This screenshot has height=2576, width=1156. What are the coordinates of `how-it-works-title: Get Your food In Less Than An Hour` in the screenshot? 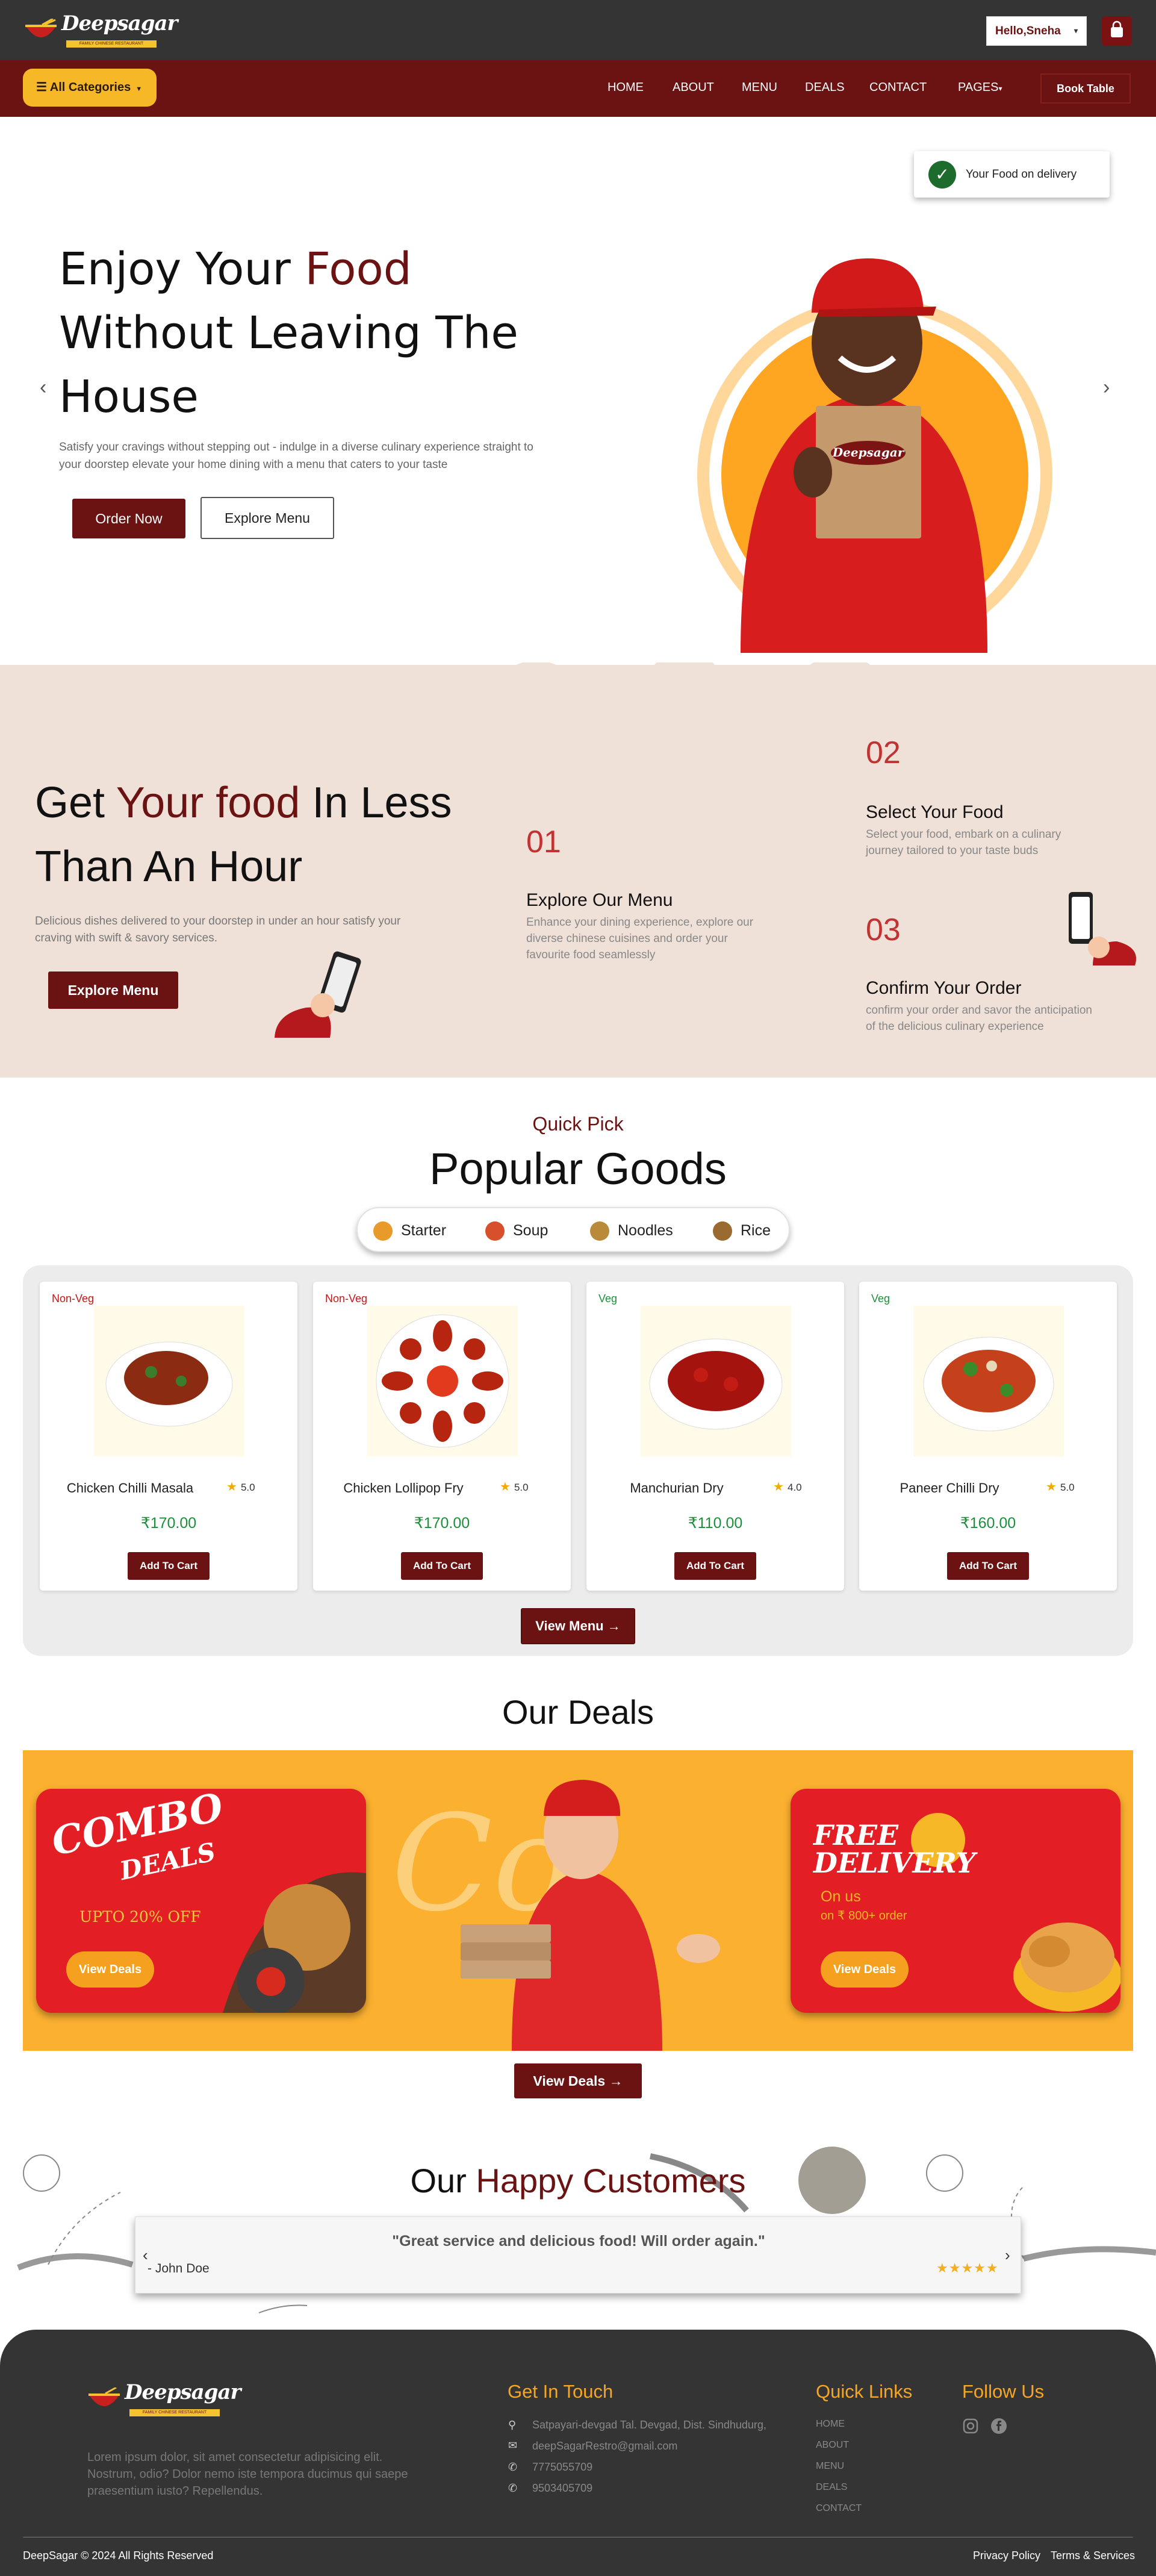 It's located at (264, 835).